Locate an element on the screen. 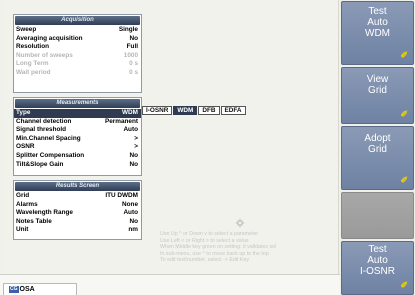 The image size is (415, 295). test-auto-i-osnr-button: Test Auto I-OSNR ✐ is located at coordinates (377, 268).